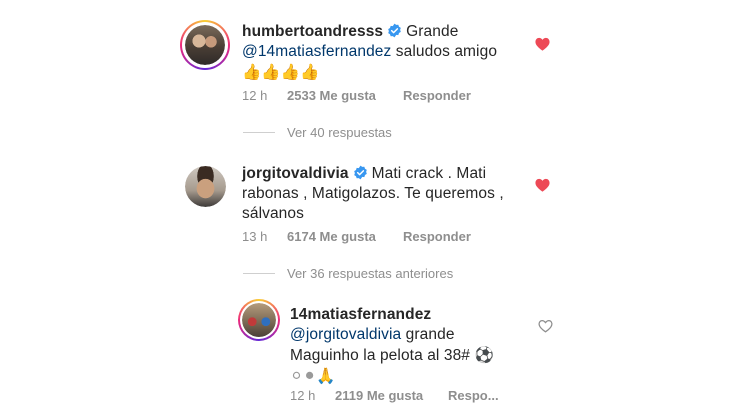 The height and width of the screenshot is (416, 740). I want to click on comment-text: rabonas , Matigolazos. Te queremos ,, so click(373, 193).